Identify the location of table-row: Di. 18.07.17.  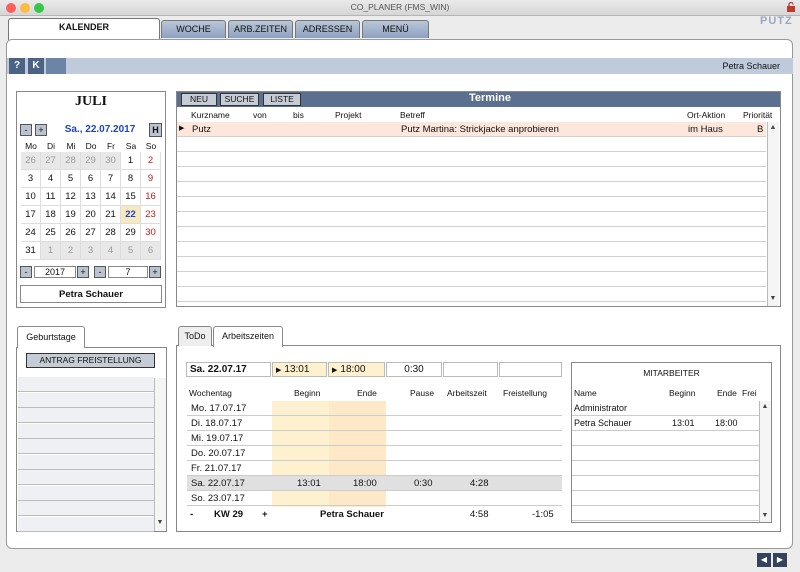
(374, 423).